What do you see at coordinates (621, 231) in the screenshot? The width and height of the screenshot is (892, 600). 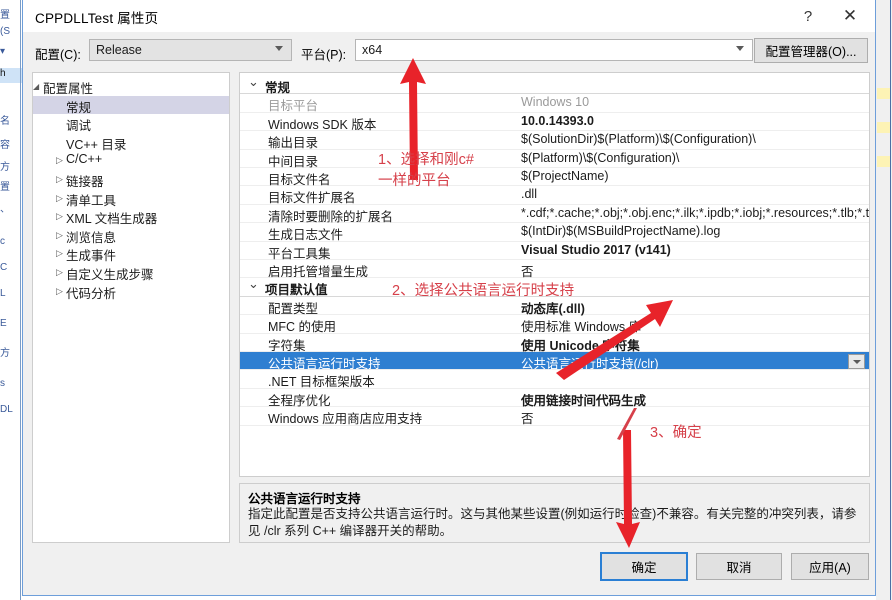 I see `grid-row-value: $(IntDir)$(MSBuildProjectName).log` at bounding box center [621, 231].